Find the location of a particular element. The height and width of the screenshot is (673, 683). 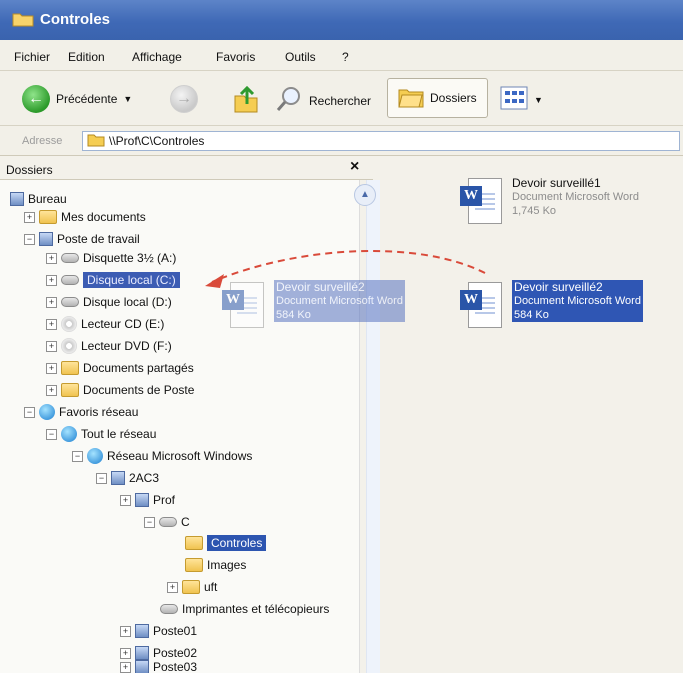

search-icon is located at coordinates (289, 100).